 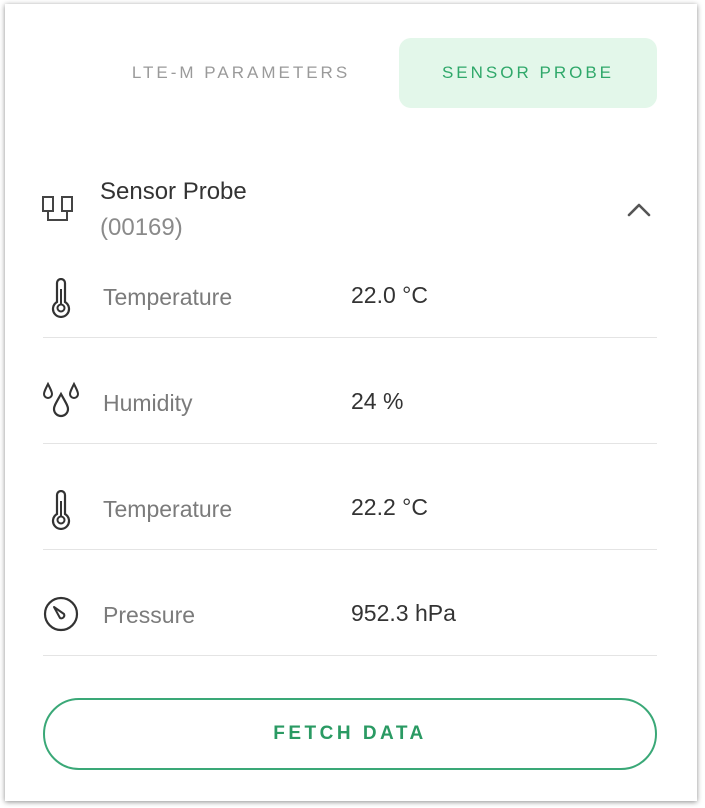 I want to click on reading-row-temperature-2: Temperature 22.2 °C, so click(x=350, y=497).